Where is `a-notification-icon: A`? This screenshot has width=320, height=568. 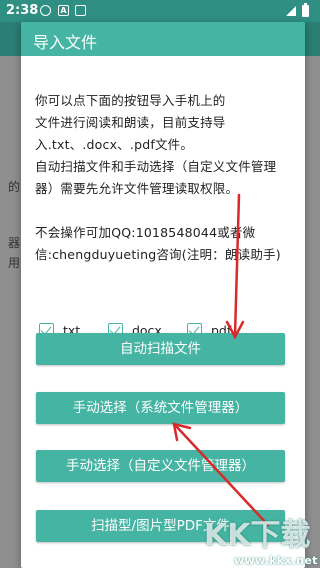
a-notification-icon: A is located at coordinates (63, 10).